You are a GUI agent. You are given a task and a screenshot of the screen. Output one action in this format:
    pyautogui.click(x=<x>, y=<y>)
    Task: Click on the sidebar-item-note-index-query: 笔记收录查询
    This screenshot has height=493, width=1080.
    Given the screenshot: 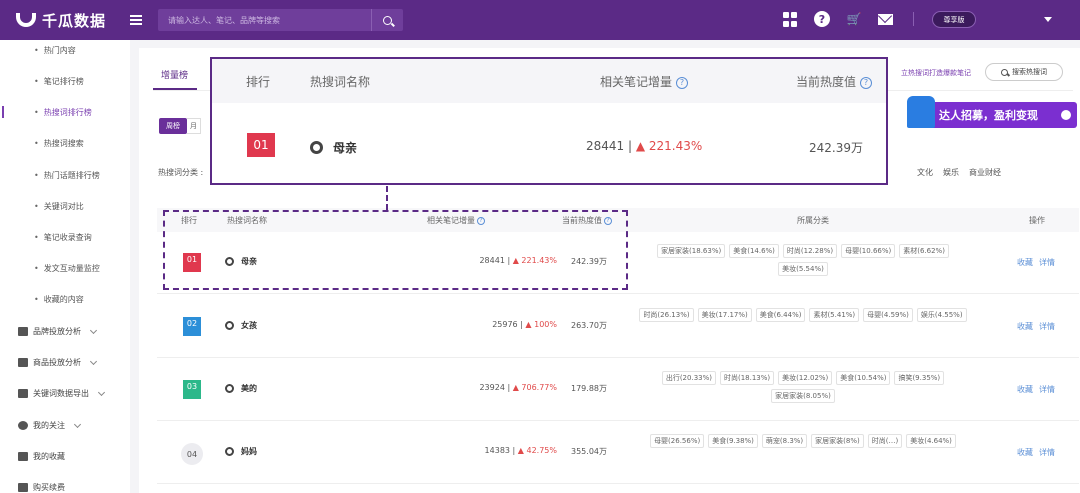 What is the action you would take?
    pyautogui.click(x=63, y=237)
    